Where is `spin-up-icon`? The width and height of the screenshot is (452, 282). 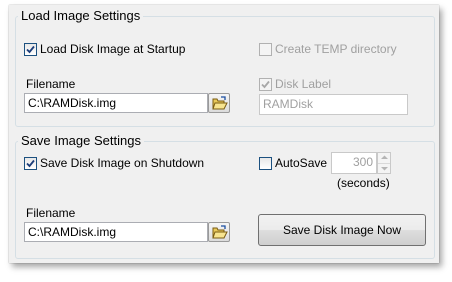
spin-up-icon is located at coordinates (384, 157).